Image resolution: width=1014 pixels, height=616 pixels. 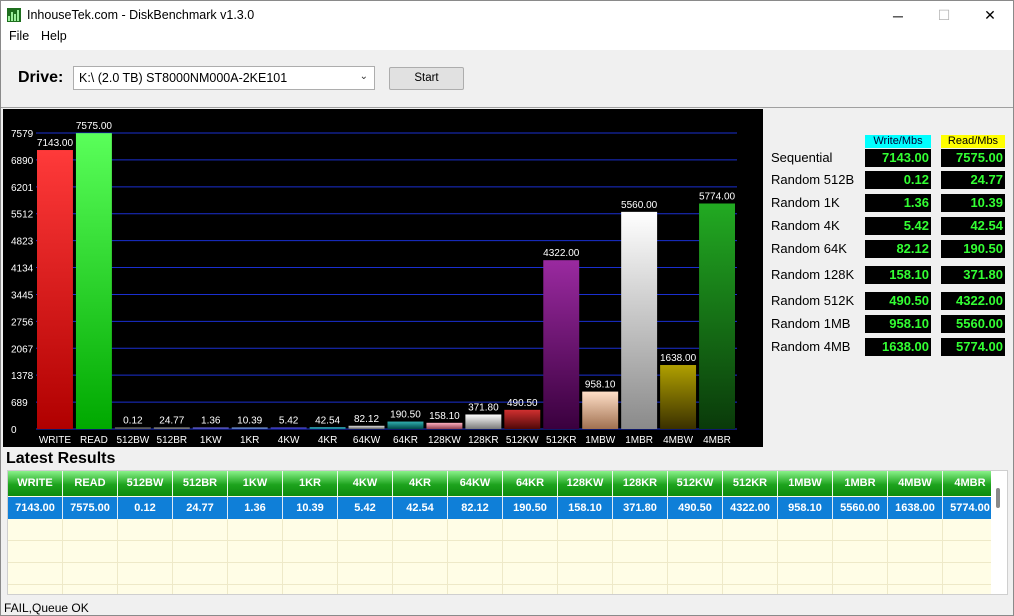 What do you see at coordinates (255, 483) in the screenshot?
I see `column-header: 1KW` at bounding box center [255, 483].